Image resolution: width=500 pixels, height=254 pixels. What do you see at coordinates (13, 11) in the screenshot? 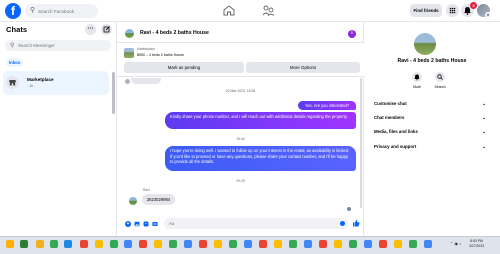
I see `facebook-logo-icon: f` at bounding box center [13, 11].